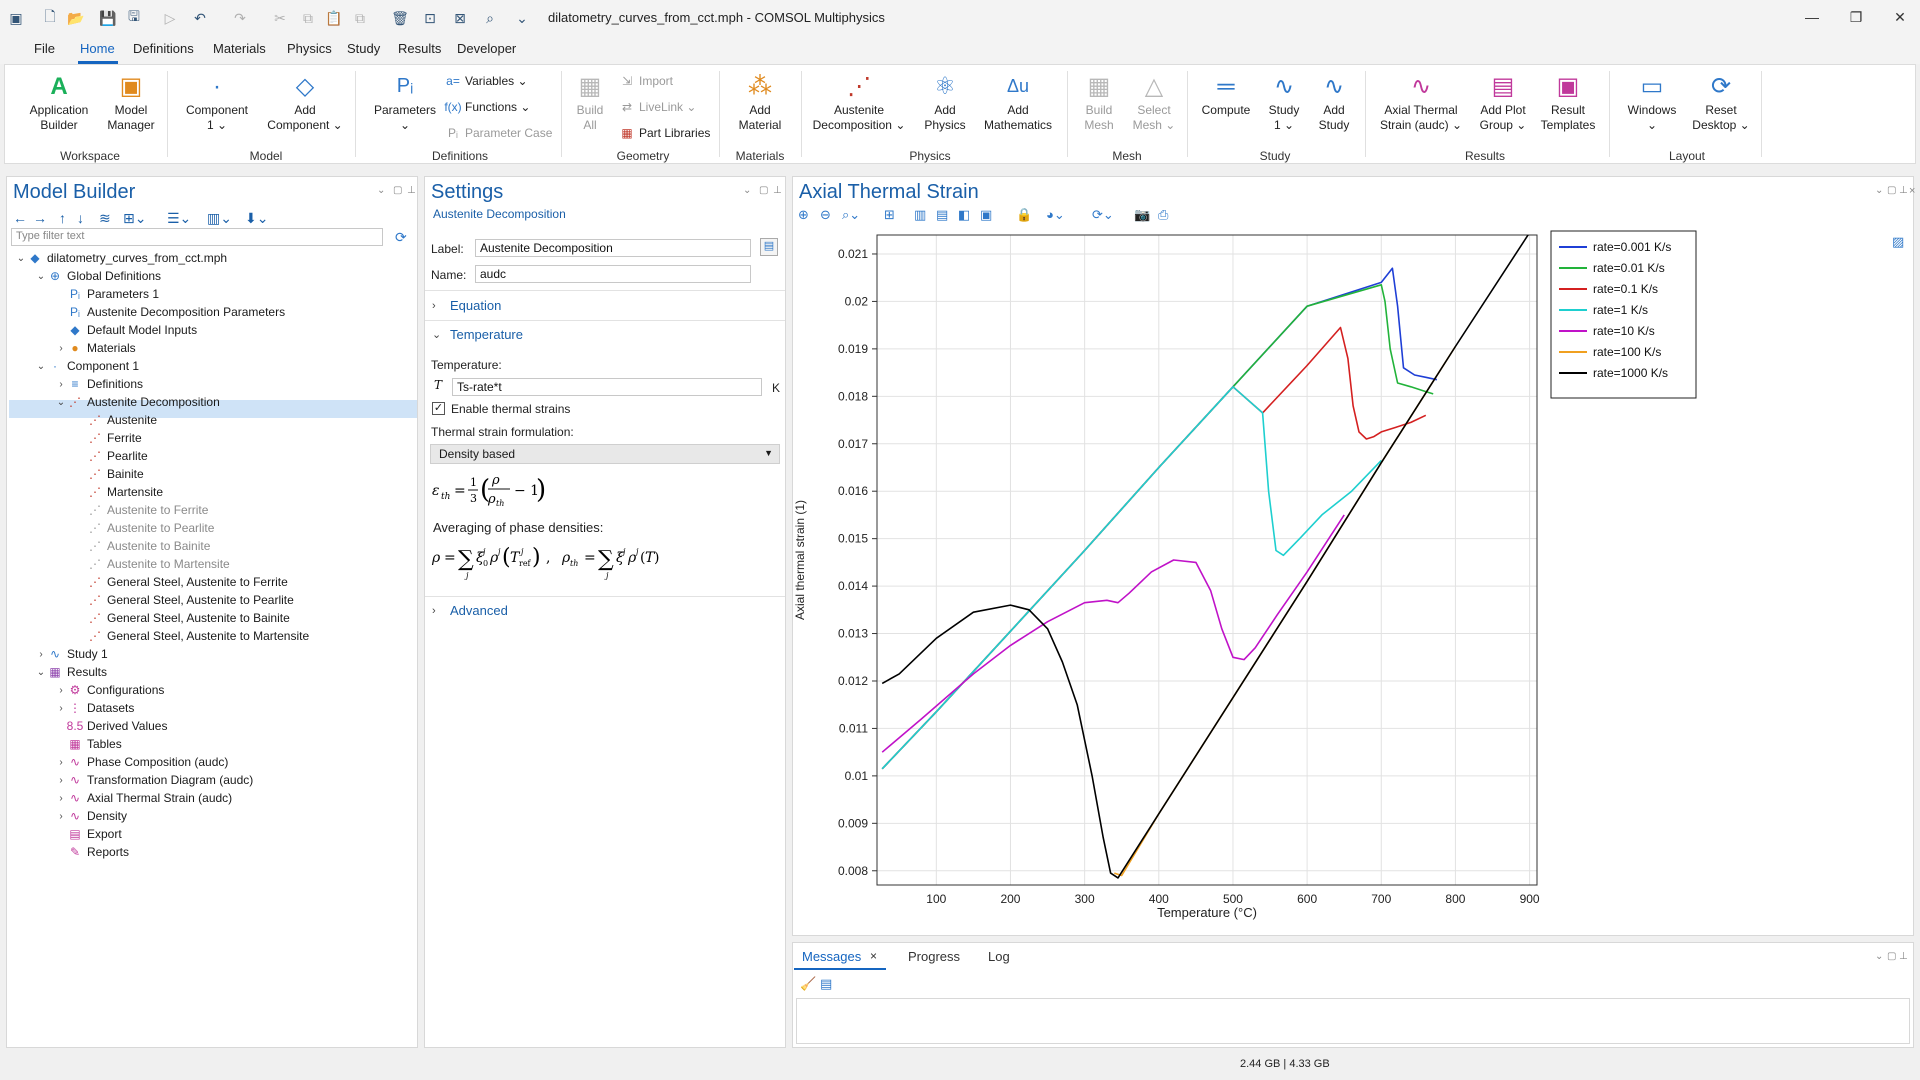  Describe the element at coordinates (50, 18) in the screenshot. I see `new-file-icon: 🗋` at that location.